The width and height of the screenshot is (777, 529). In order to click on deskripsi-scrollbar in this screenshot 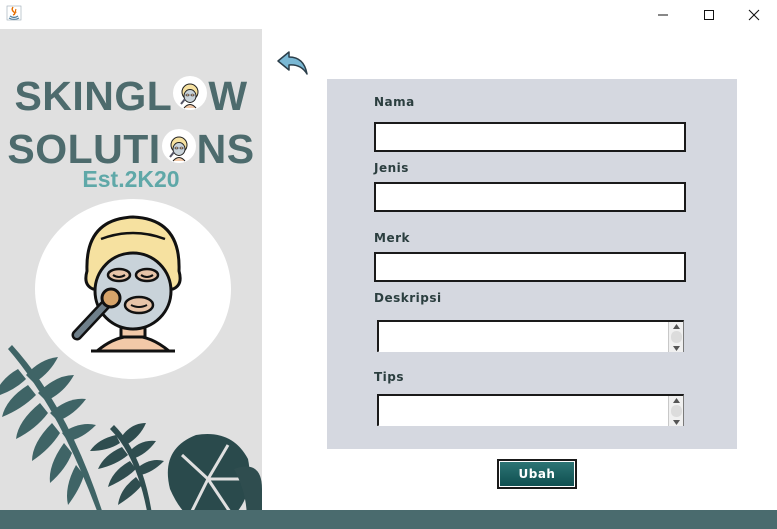, I will do `click(675, 337)`.